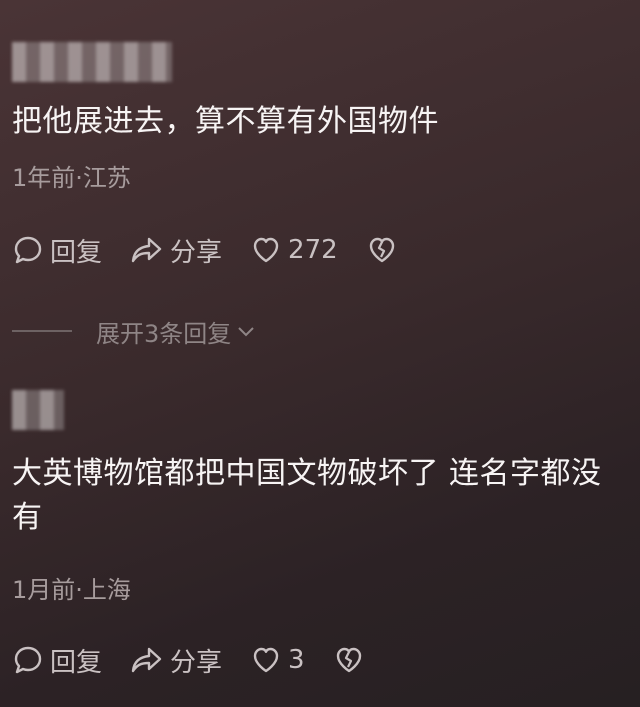 The height and width of the screenshot is (707, 640). What do you see at coordinates (246, 332) in the screenshot?
I see `chevron-down-icon` at bounding box center [246, 332].